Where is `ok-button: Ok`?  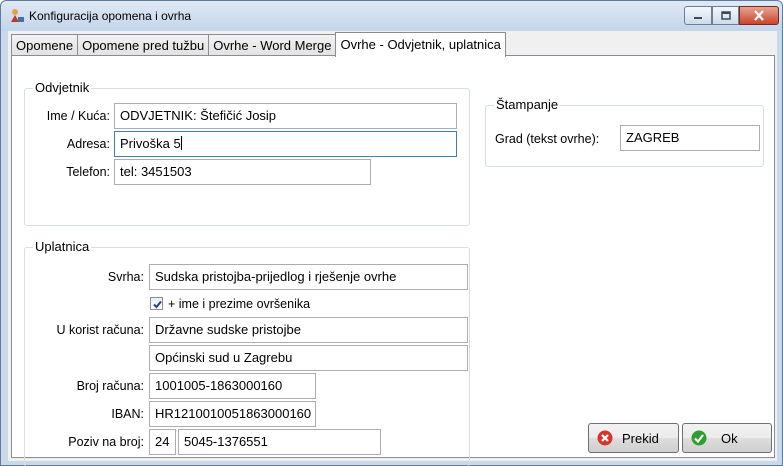
ok-button: Ok is located at coordinates (727, 438).